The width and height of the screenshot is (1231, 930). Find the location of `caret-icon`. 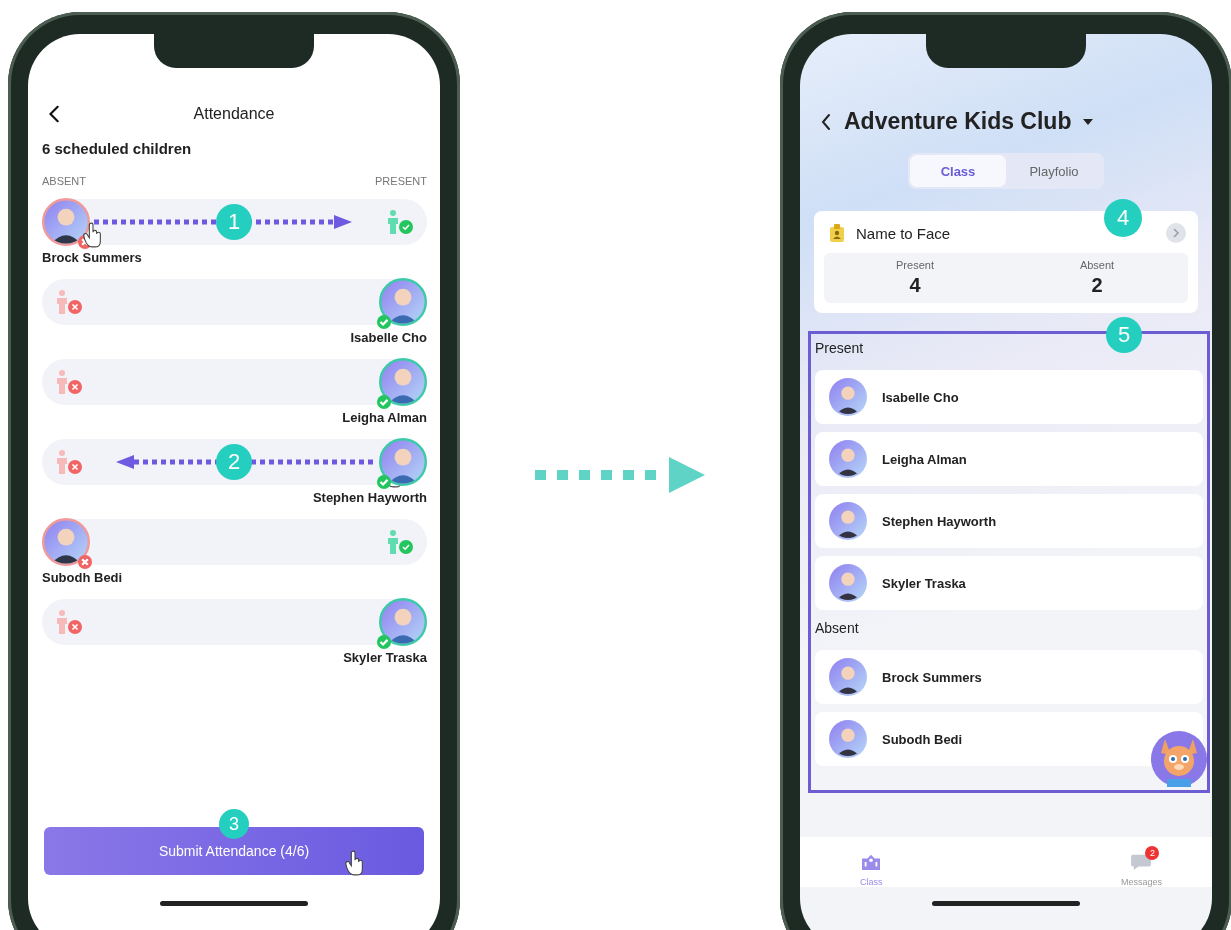

caret-icon is located at coordinates (1088, 121).